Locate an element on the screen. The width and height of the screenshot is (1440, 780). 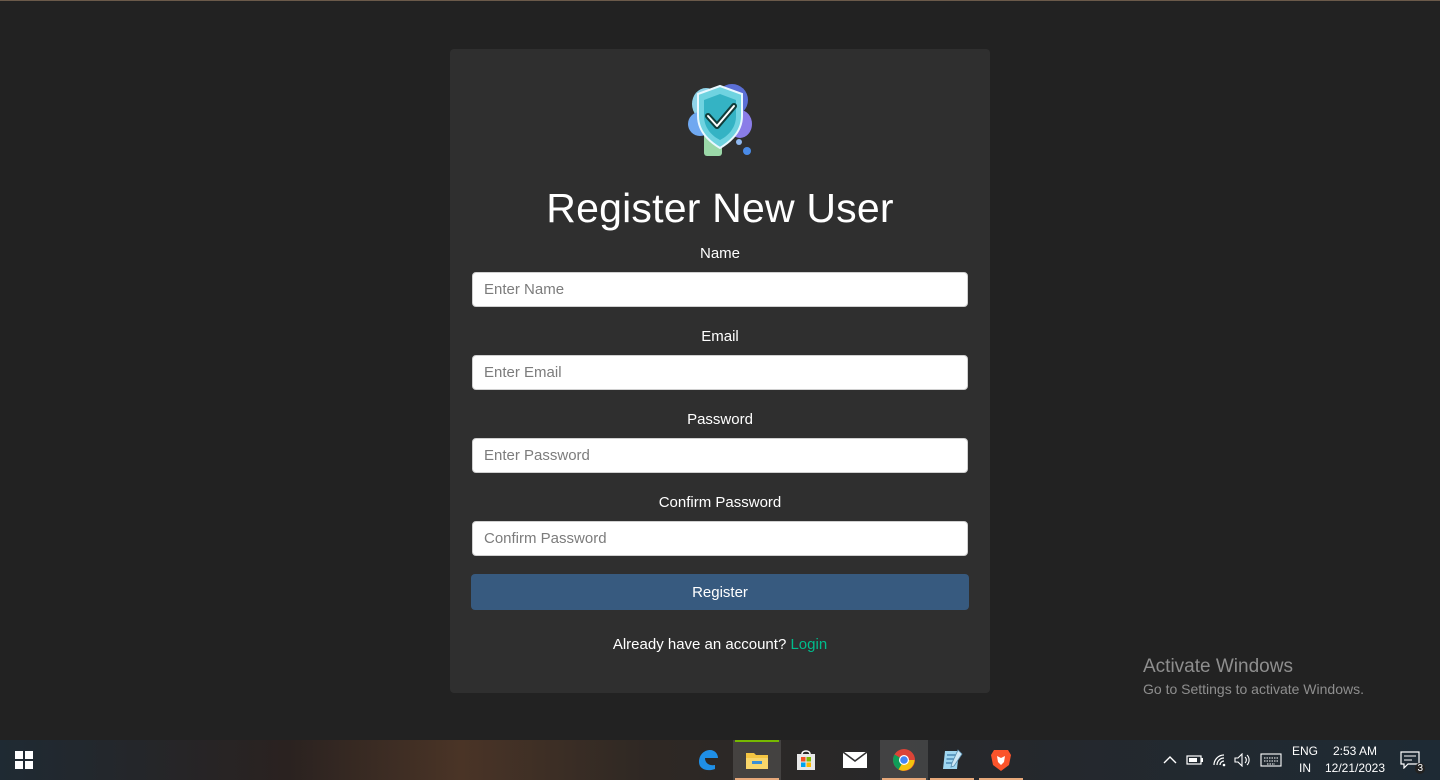
taskbar: ENG IN 2:53 AM 12/21/2023 3 is located at coordinates (720, 760).